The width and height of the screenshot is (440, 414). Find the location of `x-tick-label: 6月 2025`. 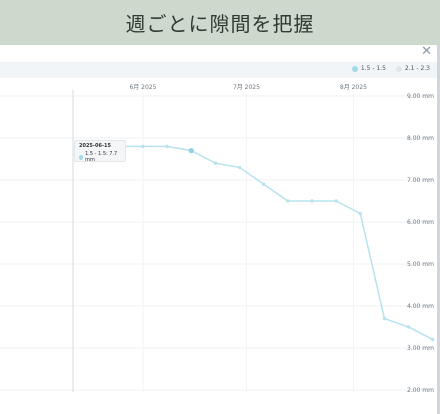

x-tick-label: 6月 2025 is located at coordinates (142, 87).